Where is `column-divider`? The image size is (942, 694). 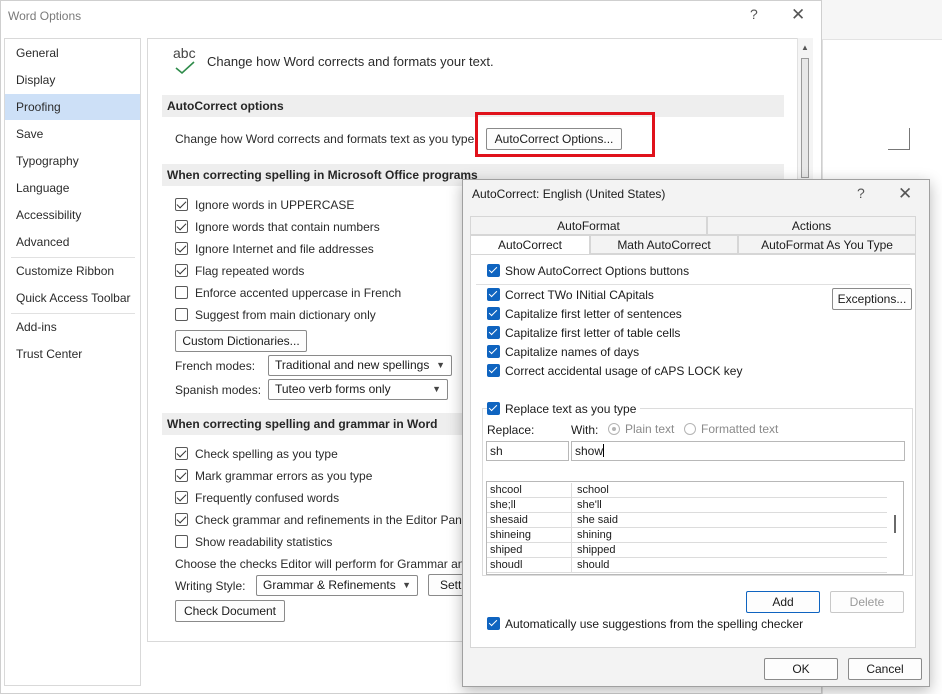
column-divider is located at coordinates (571, 520).